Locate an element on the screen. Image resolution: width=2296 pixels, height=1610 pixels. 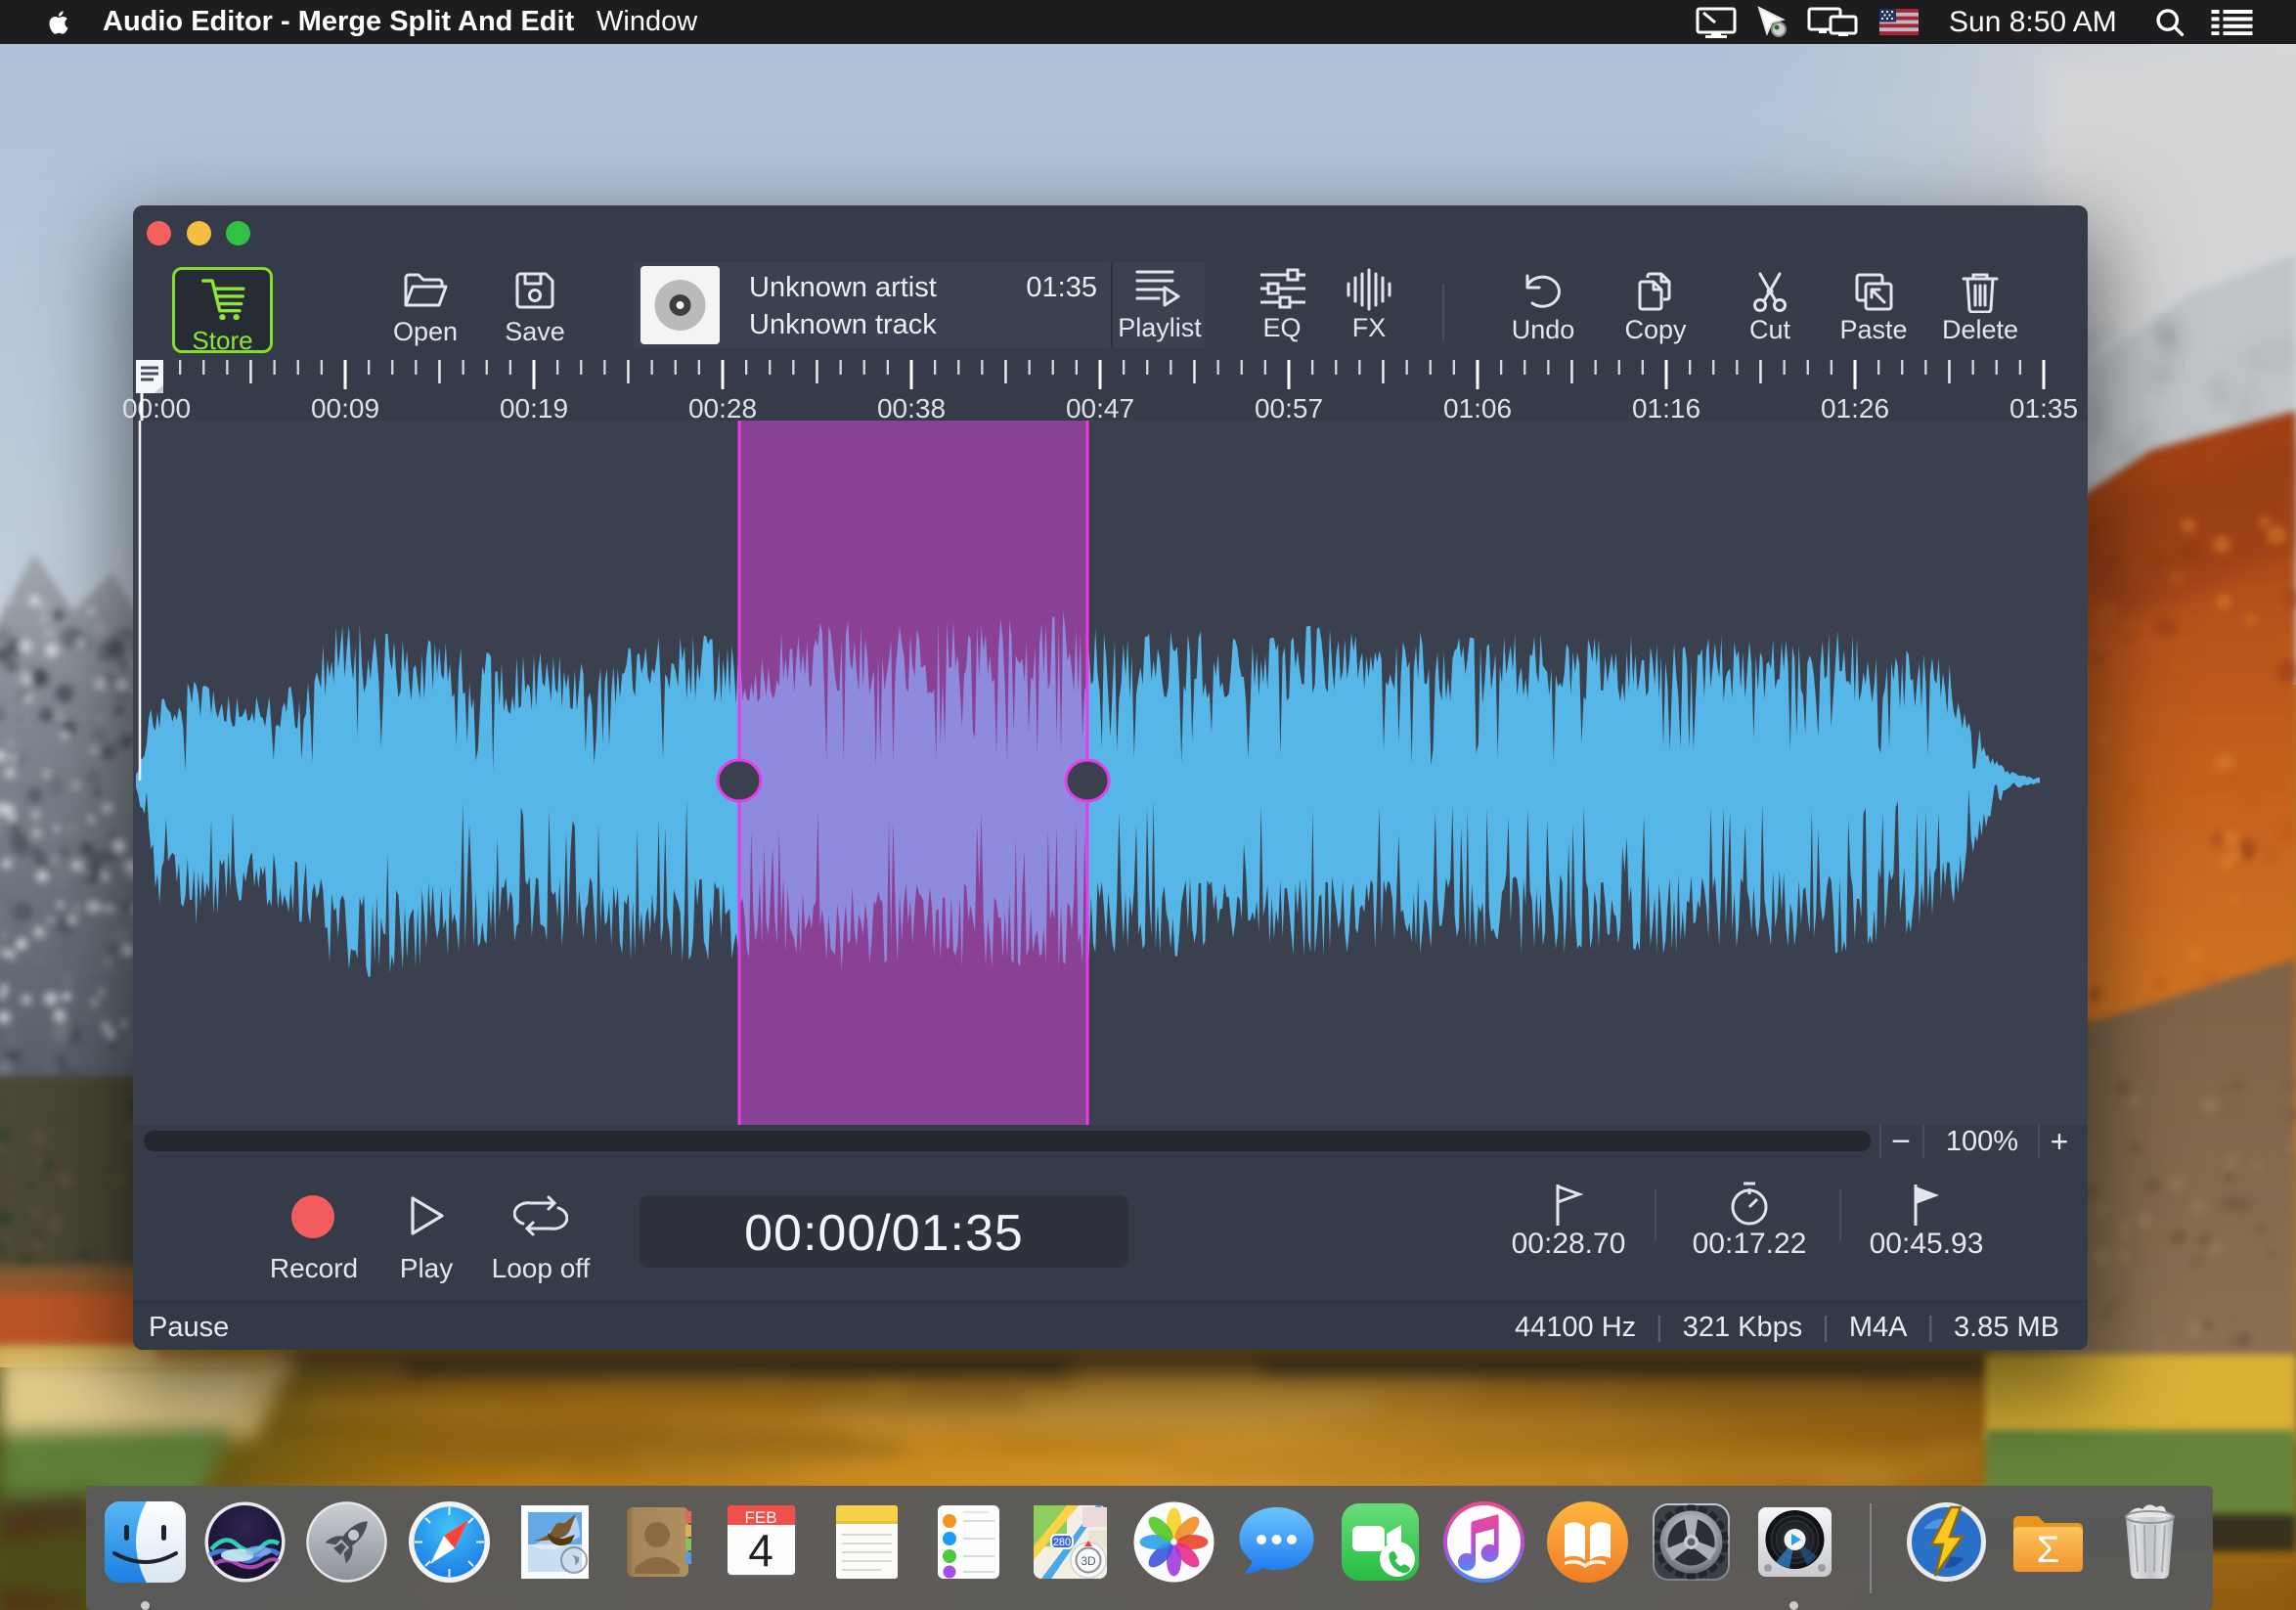
svg-text: Σ is located at coordinates (2048, 1550).